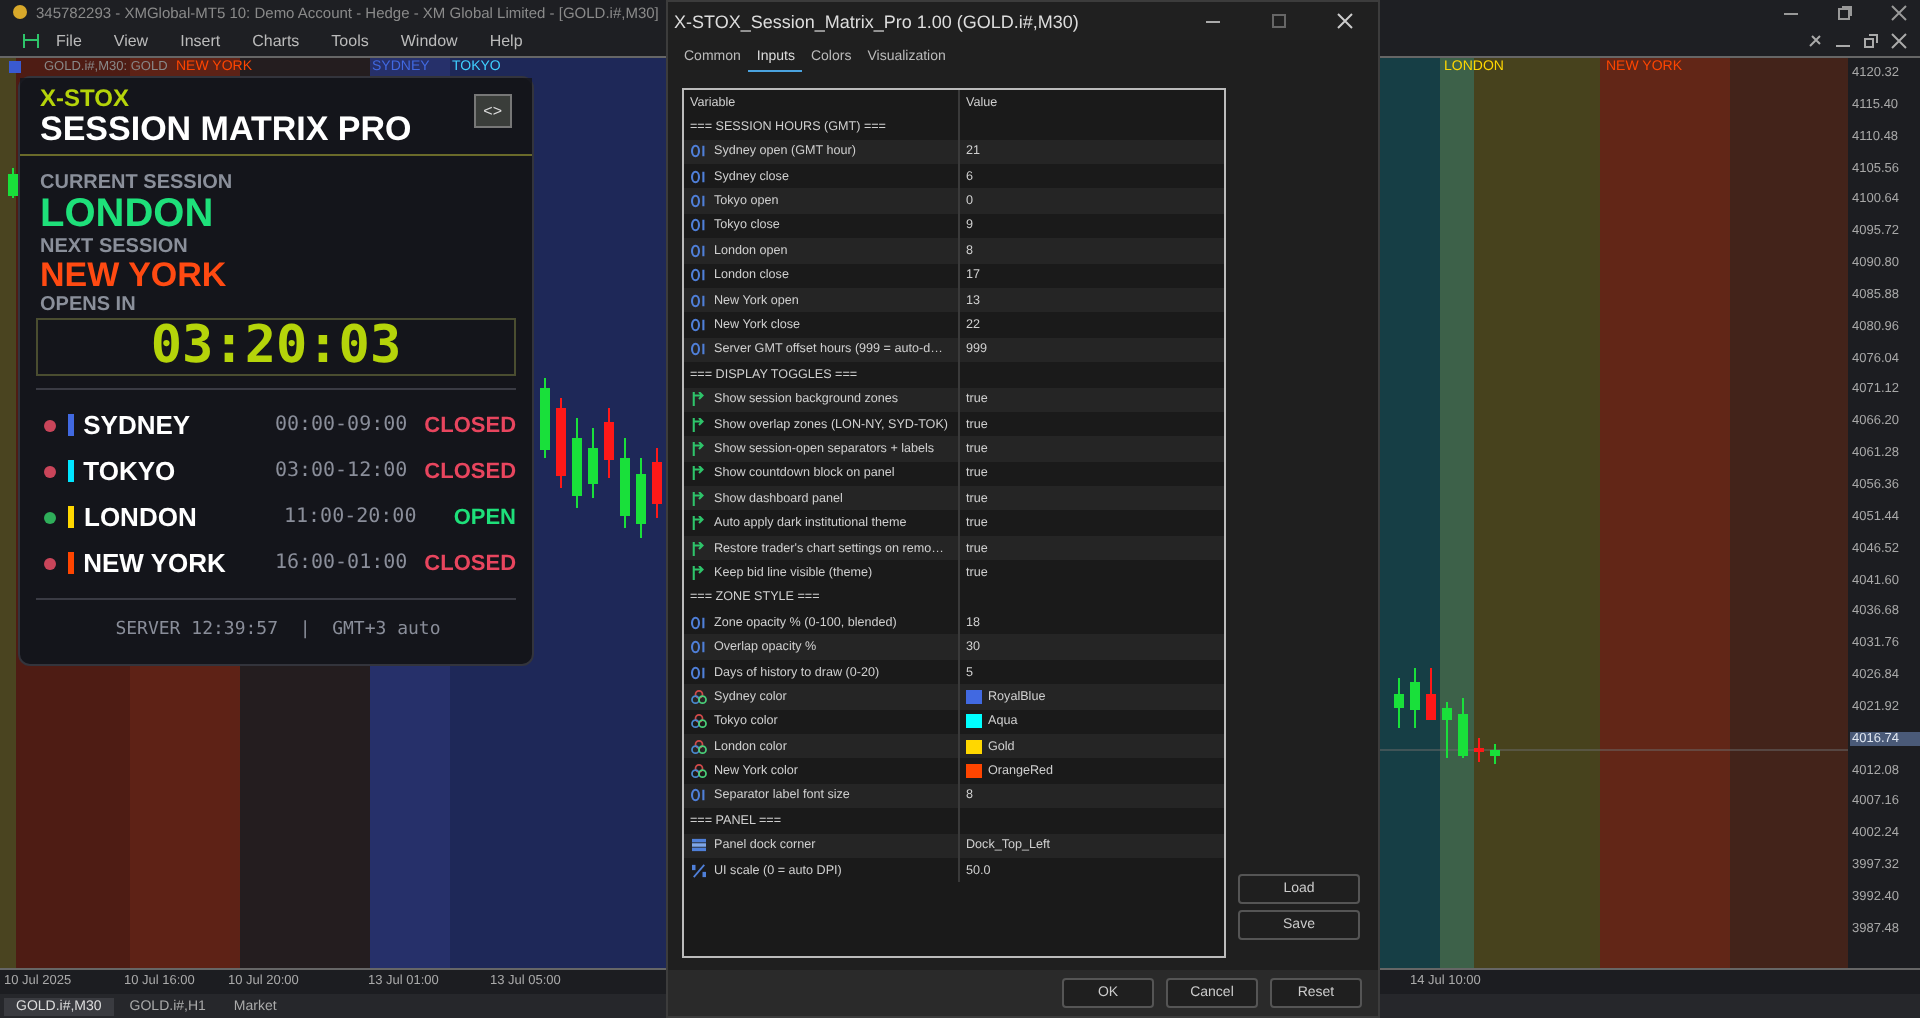  Describe the element at coordinates (200, 40) in the screenshot. I see `menu-item: Insert` at that location.